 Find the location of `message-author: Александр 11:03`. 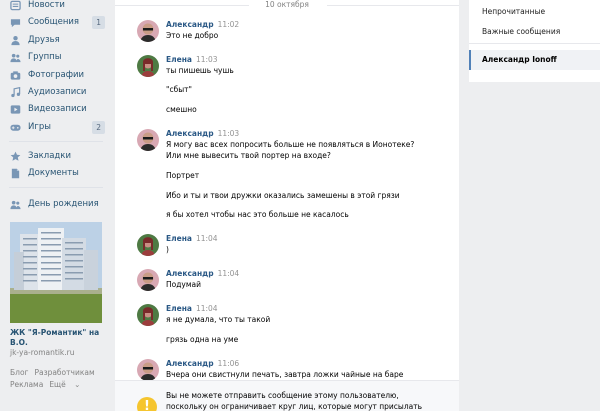

message-author: Александр 11:03 is located at coordinates (202, 133).